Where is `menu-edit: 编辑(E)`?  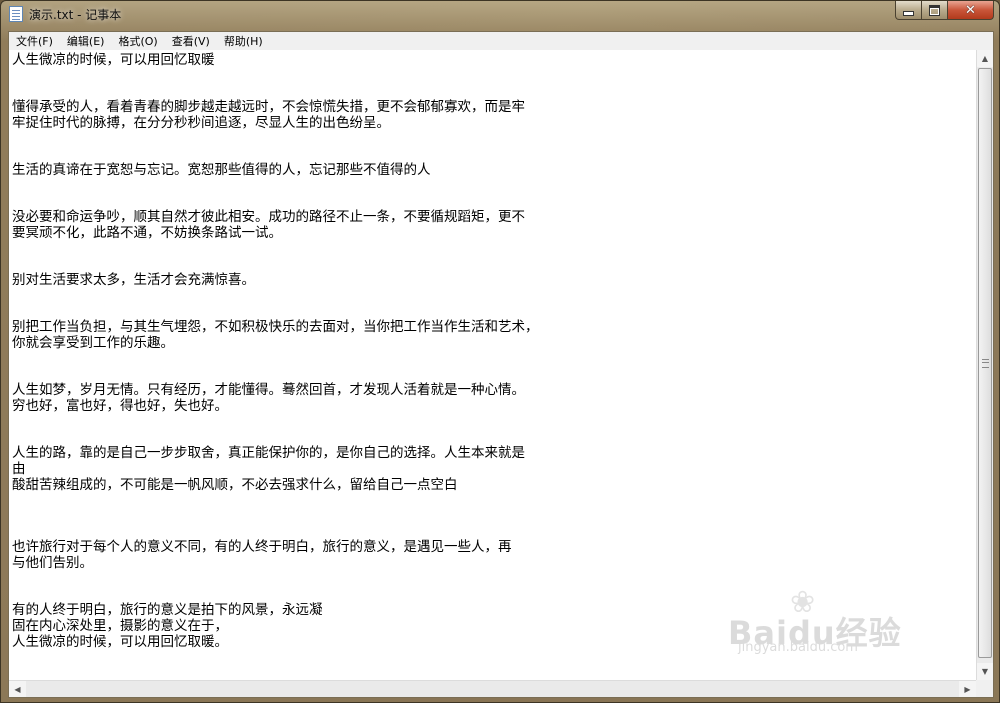 menu-edit: 编辑(E) is located at coordinates (86, 41).